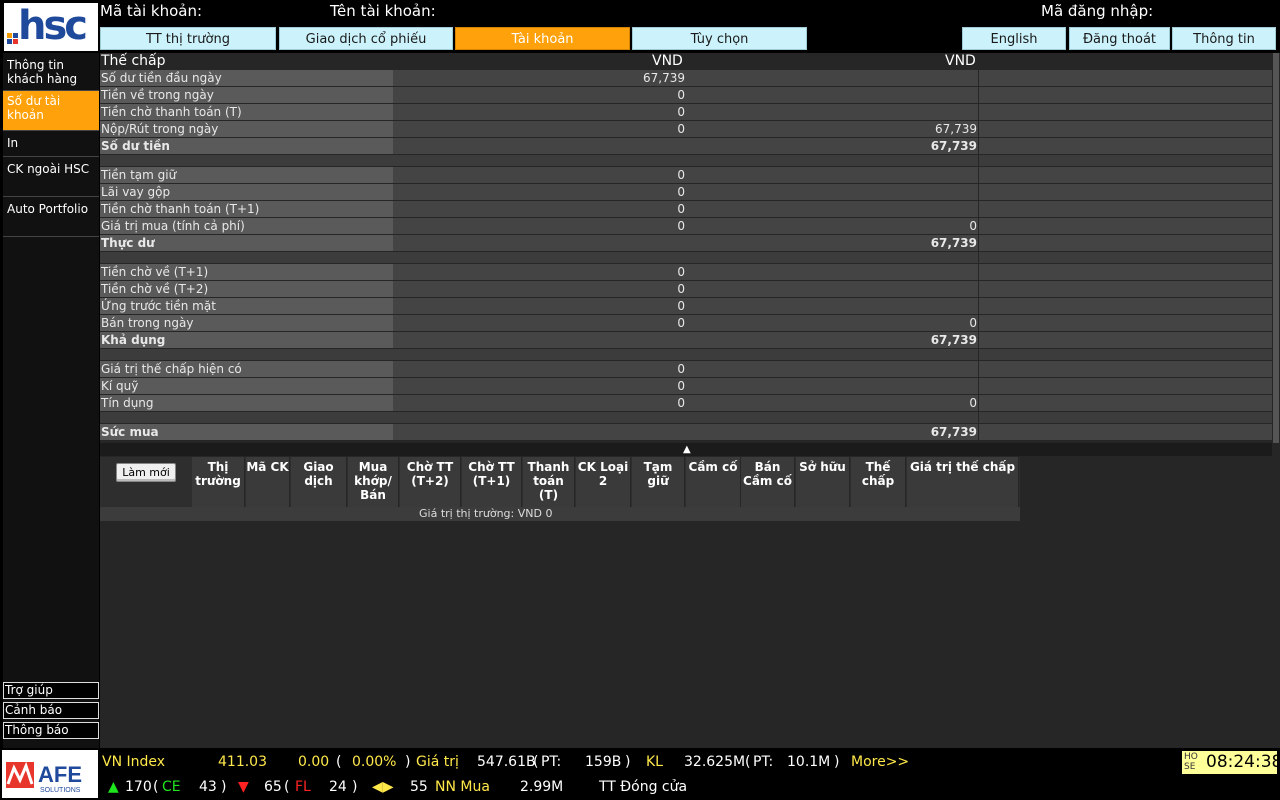  Describe the element at coordinates (1224, 38) in the screenshot. I see `tab-info: Thông tin` at that location.